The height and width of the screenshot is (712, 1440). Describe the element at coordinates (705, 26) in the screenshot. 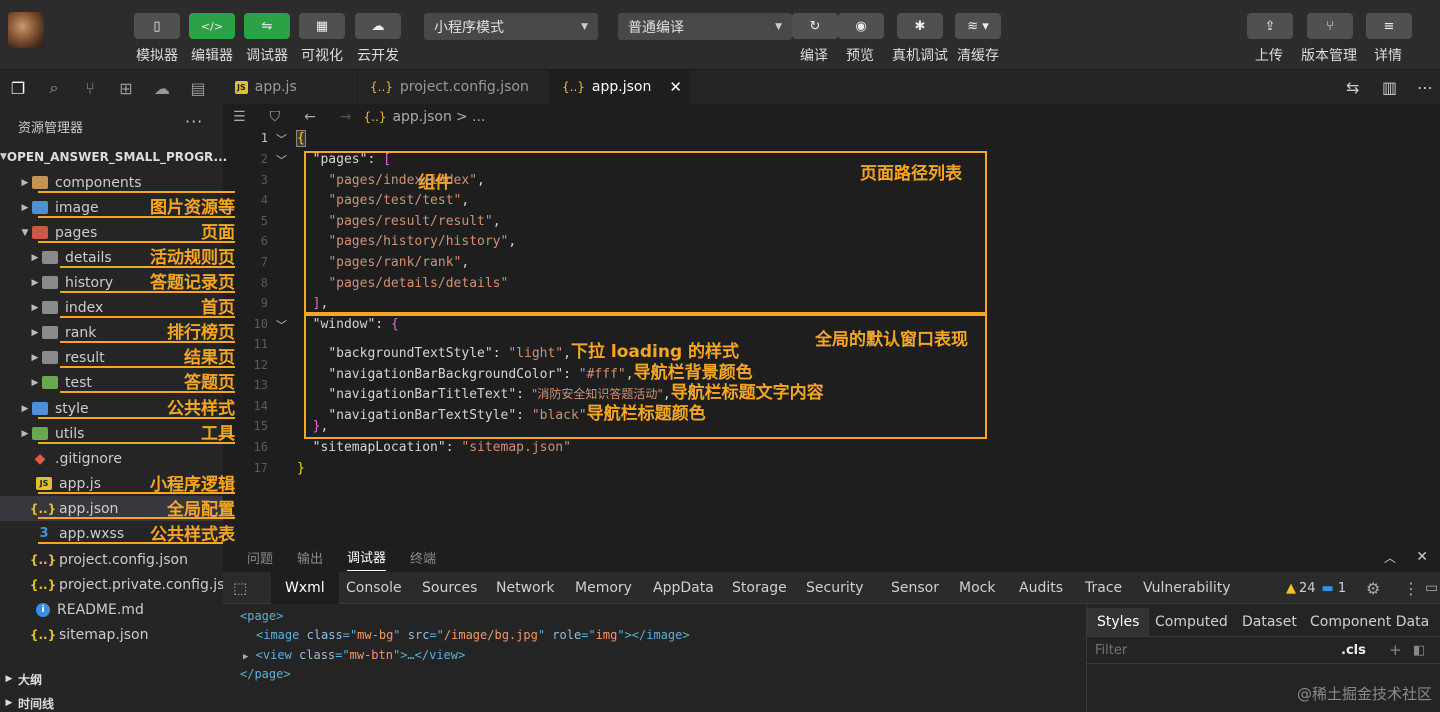

I see `compile-select: 普通编译 ▼` at that location.